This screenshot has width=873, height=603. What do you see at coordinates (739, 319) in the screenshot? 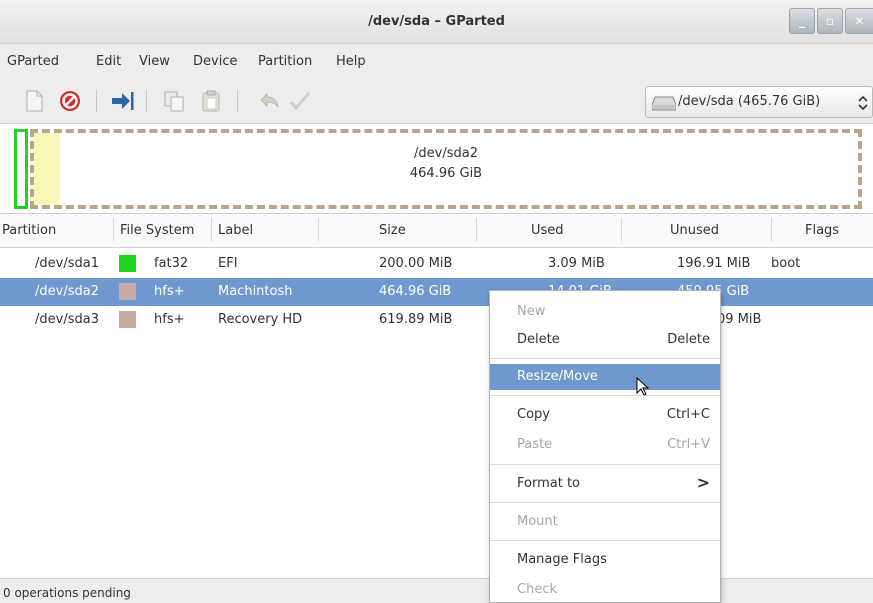
I see `cell-unused: 09 MiB` at bounding box center [739, 319].